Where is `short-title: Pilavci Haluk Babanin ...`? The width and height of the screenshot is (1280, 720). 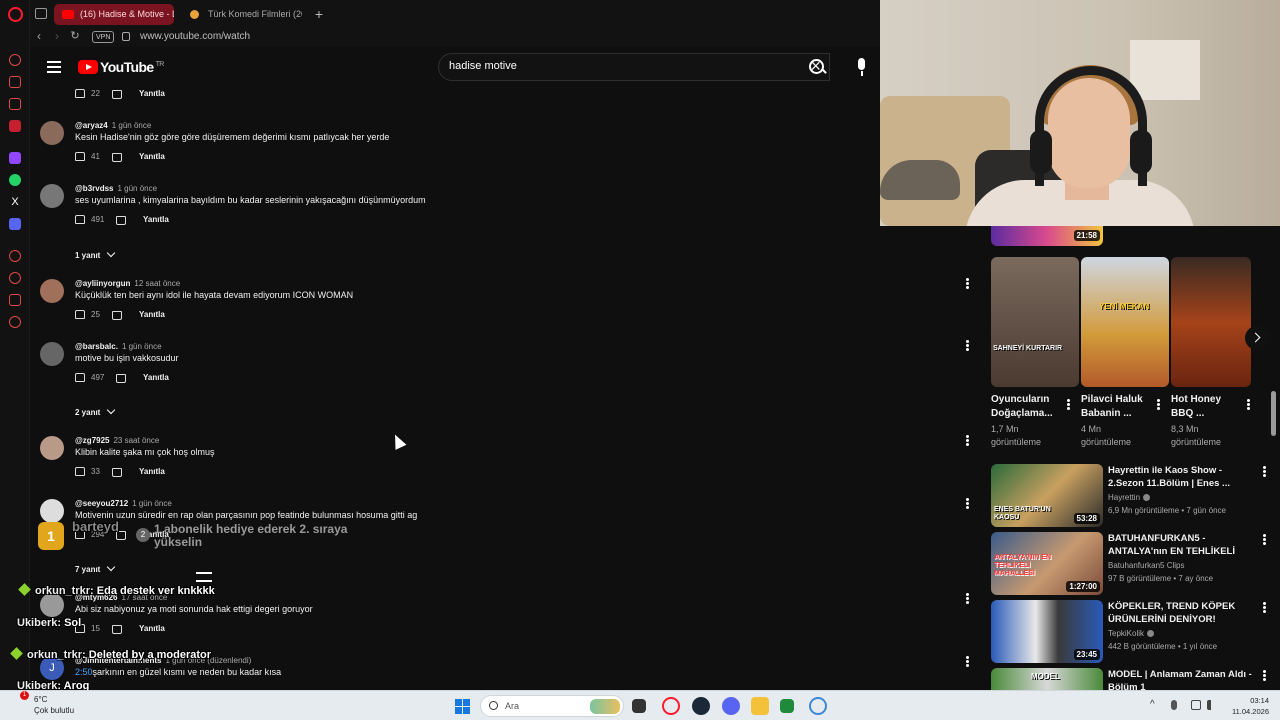
short-title: Pilavci Haluk Babanin ... is located at coordinates (1117, 407).